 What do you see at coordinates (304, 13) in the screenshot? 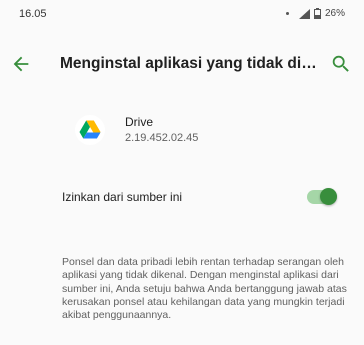
I see `signal-icon` at bounding box center [304, 13].